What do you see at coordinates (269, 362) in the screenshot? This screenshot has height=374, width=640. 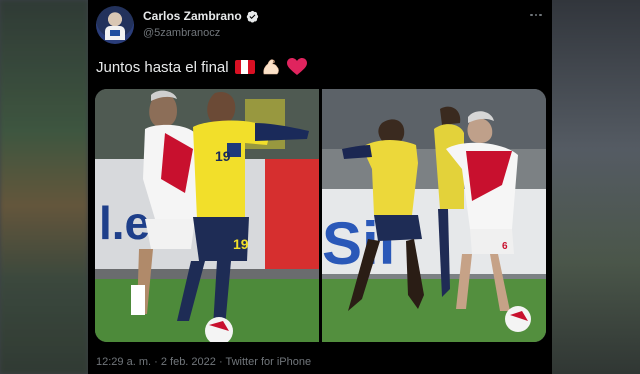 I see `tweet-source: Twitter for iPhone` at bounding box center [269, 362].